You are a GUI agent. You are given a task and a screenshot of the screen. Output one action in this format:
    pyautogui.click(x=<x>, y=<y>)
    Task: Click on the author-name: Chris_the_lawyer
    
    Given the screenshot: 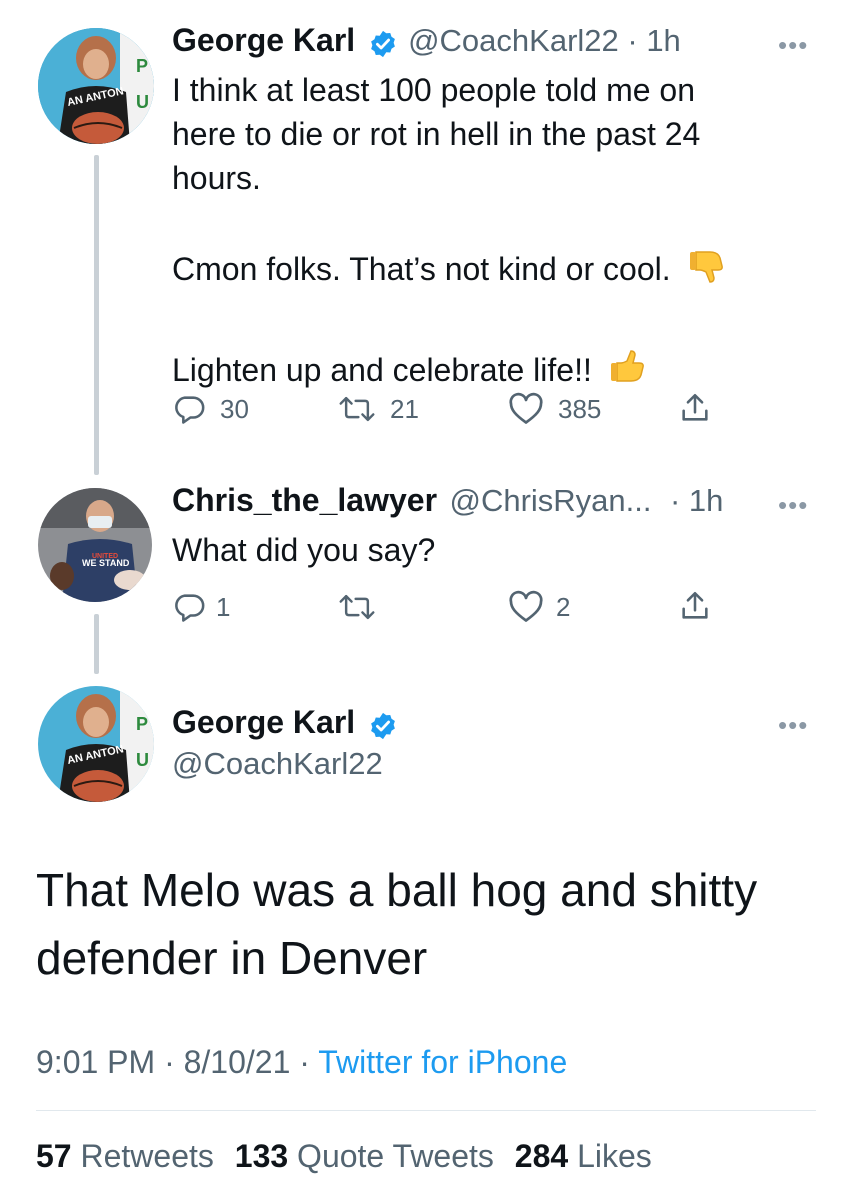 What is the action you would take?
    pyautogui.click(x=304, y=500)
    